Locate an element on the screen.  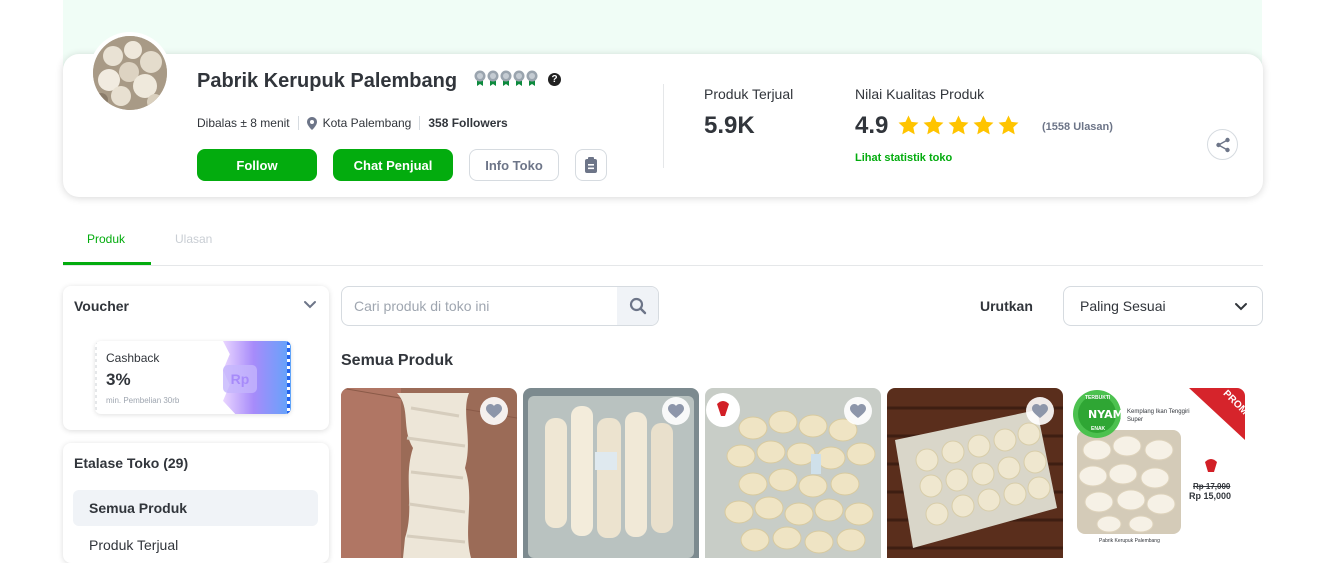
shop-info-button: Info Toko is located at coordinates (514, 165).